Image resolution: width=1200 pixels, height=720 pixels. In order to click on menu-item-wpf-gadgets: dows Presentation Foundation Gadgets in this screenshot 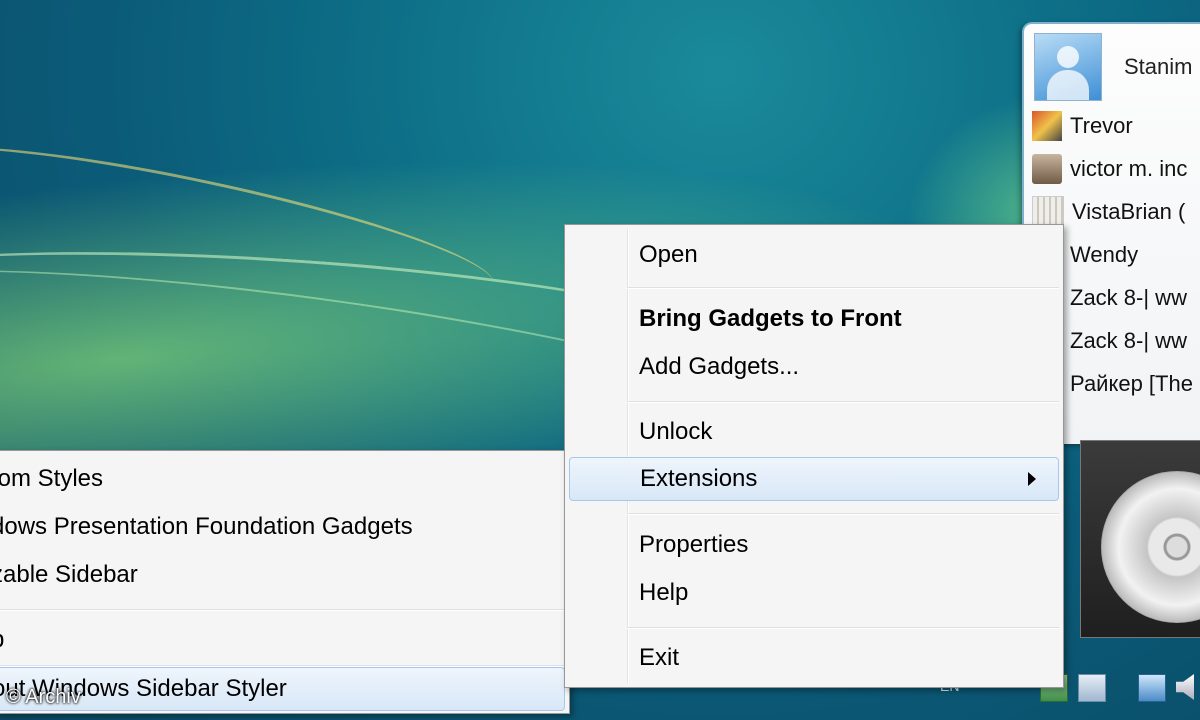, I will do `click(282, 527)`.